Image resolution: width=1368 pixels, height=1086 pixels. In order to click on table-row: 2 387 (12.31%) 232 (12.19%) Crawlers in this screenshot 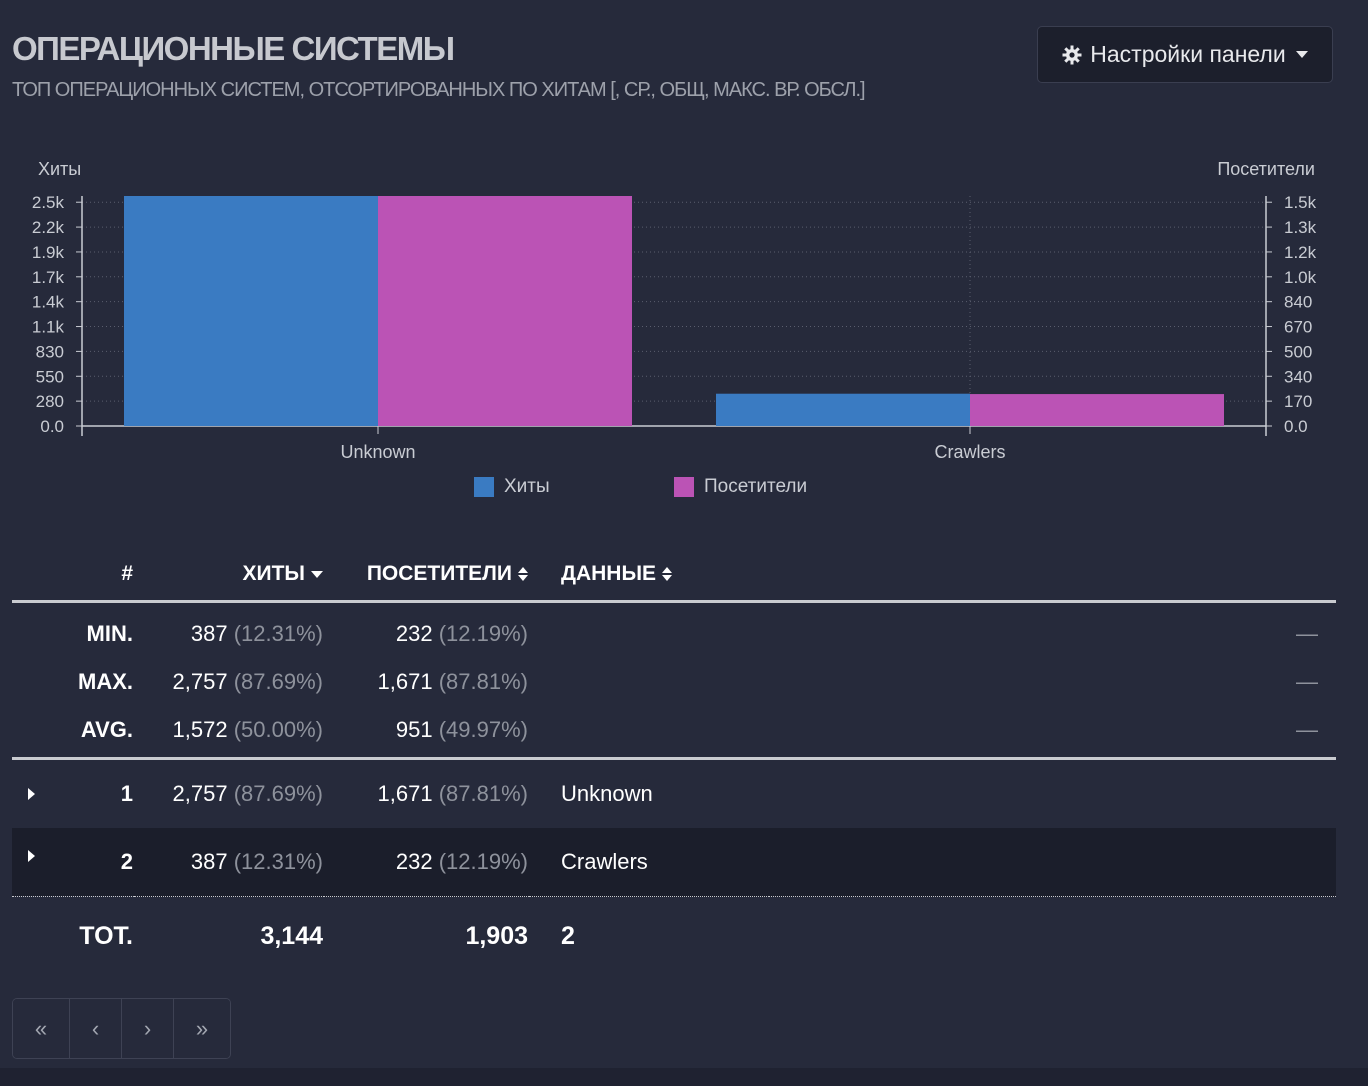, I will do `click(674, 862)`.